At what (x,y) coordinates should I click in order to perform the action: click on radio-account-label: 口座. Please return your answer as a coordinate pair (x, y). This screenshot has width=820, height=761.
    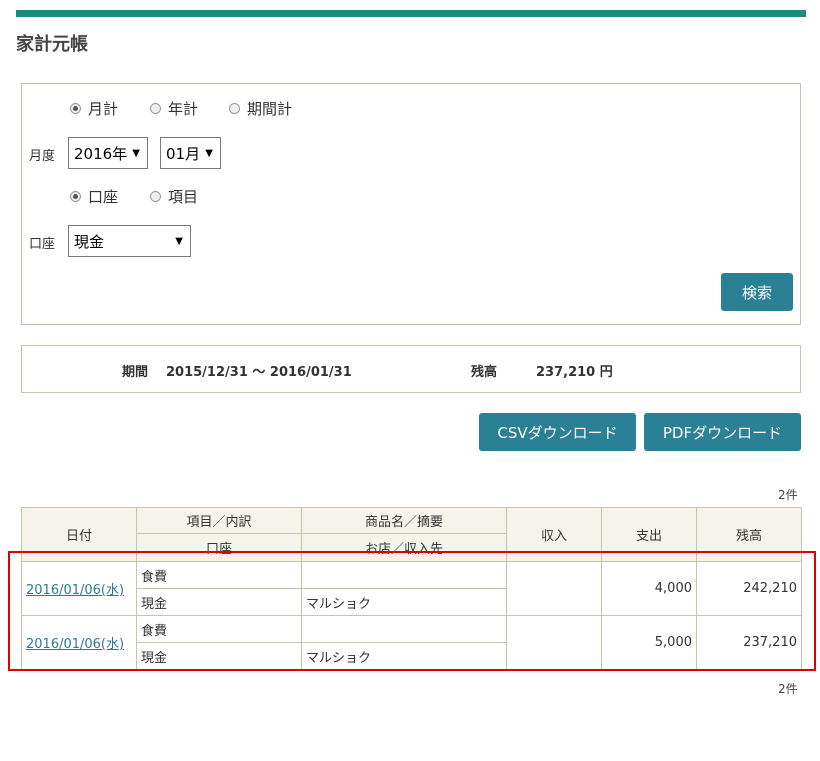
    Looking at the image, I should click on (103, 197).